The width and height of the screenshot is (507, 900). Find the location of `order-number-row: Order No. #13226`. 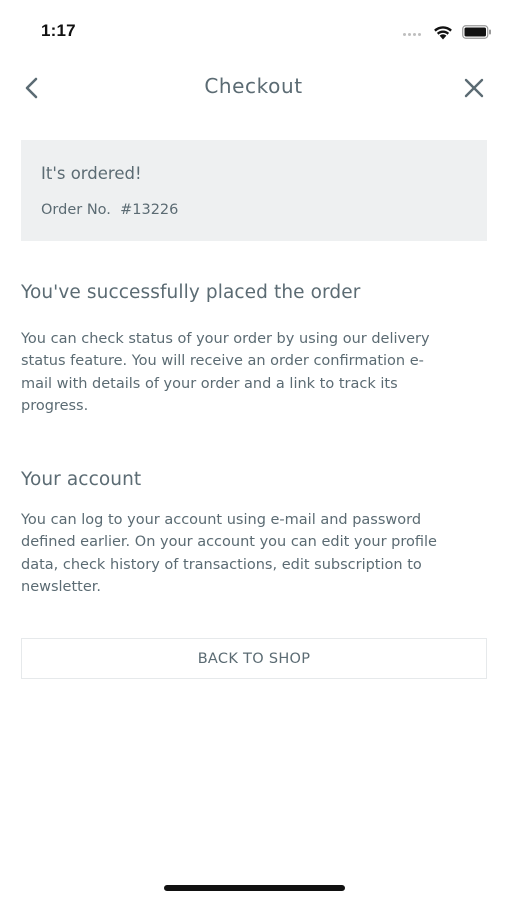

order-number-row: Order No. #13226 is located at coordinates (109, 210).